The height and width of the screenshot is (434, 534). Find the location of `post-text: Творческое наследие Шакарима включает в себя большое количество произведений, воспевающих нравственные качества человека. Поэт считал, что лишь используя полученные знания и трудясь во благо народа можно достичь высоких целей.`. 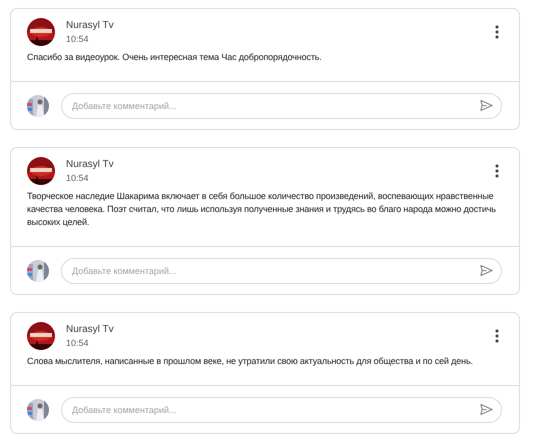

post-text: Творческое наследие Шакарима включает в себя большое количество произведений, воспевающих нравственные качества человека. Поэт считал, что лишь используя полученные знания и трудясь во благо народа можно достичь высоких целей. is located at coordinates (265, 218).